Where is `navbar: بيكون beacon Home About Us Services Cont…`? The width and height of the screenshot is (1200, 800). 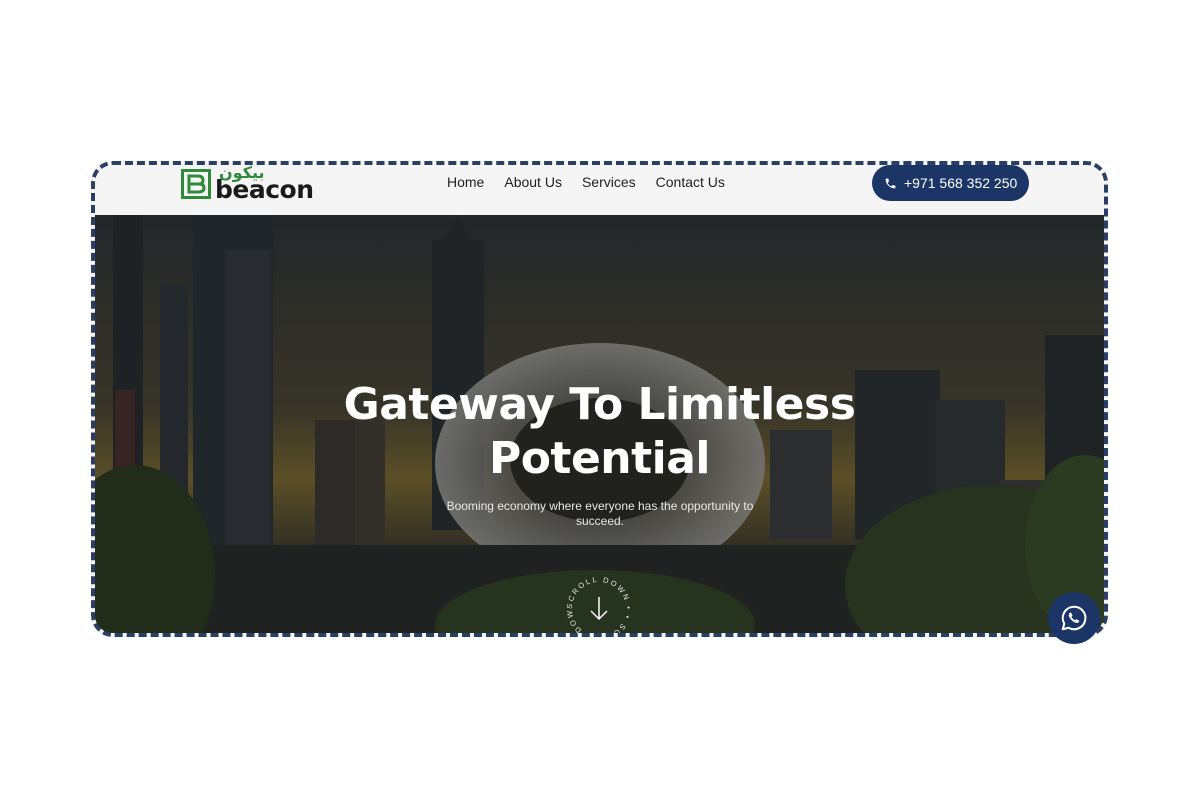
navbar: بيكون beacon Home About Us Services Cont… is located at coordinates (599, 190).